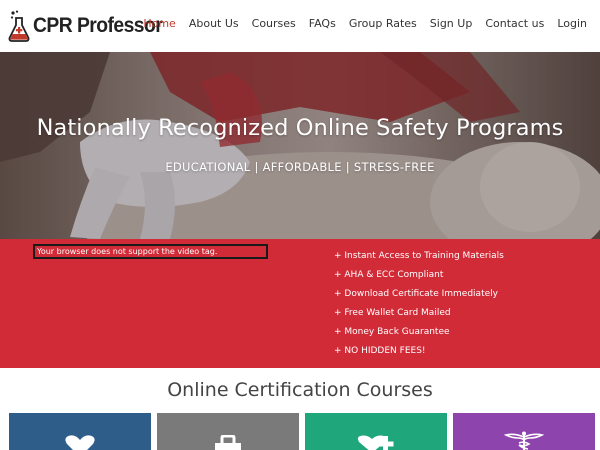 This screenshot has width=600, height=450. Describe the element at coordinates (380, 351) in the screenshot. I see `feature-item: + NO HIDDEN FEES!` at that location.